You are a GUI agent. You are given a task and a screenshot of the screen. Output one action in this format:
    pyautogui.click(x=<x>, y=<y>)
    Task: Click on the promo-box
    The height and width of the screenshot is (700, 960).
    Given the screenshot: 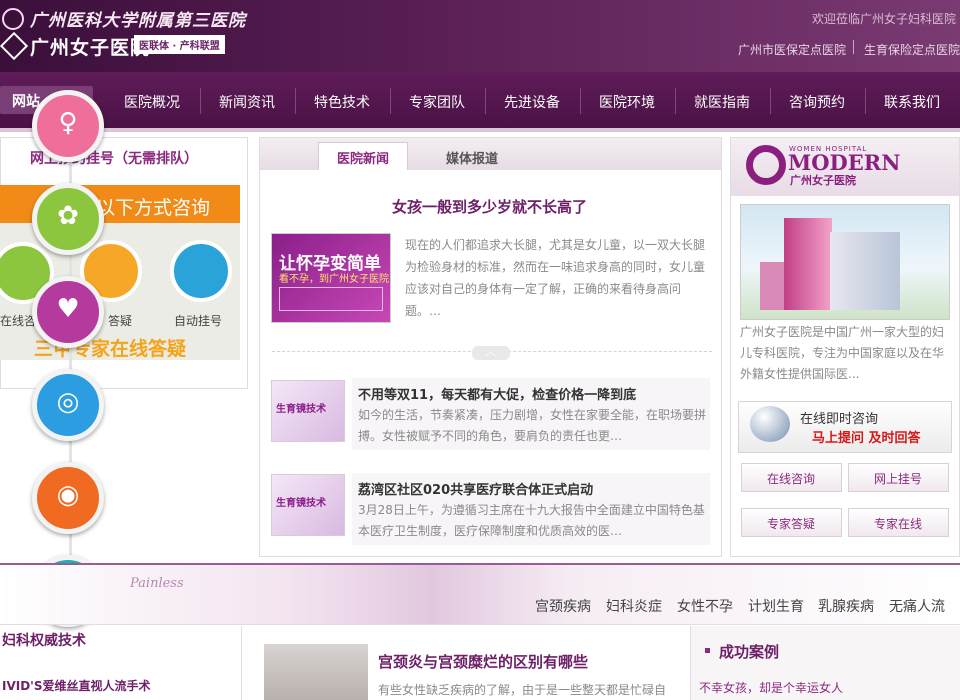 What is the action you would take?
    pyautogui.click(x=331, y=299)
    